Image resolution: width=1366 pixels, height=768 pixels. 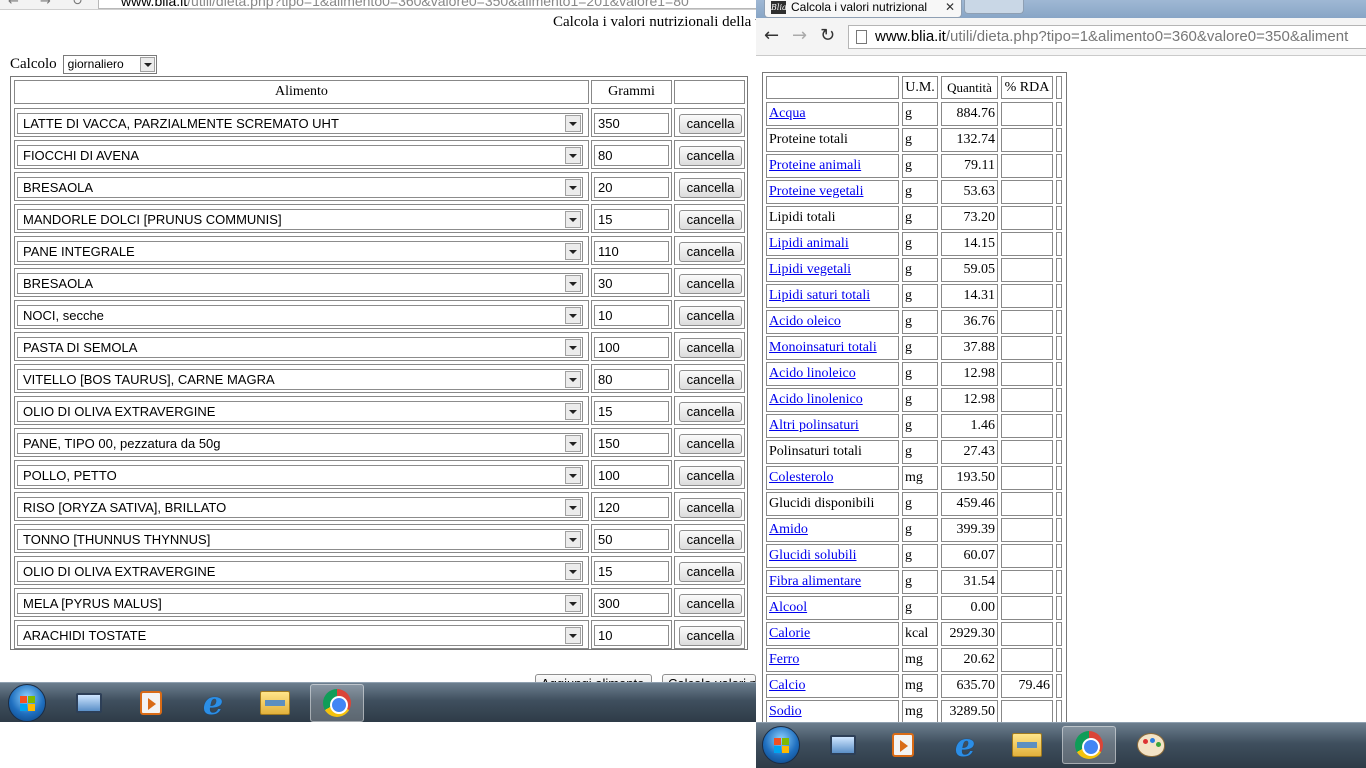 I want to click on food-select: PASTA DI SEMOLA, so click(x=300, y=347).